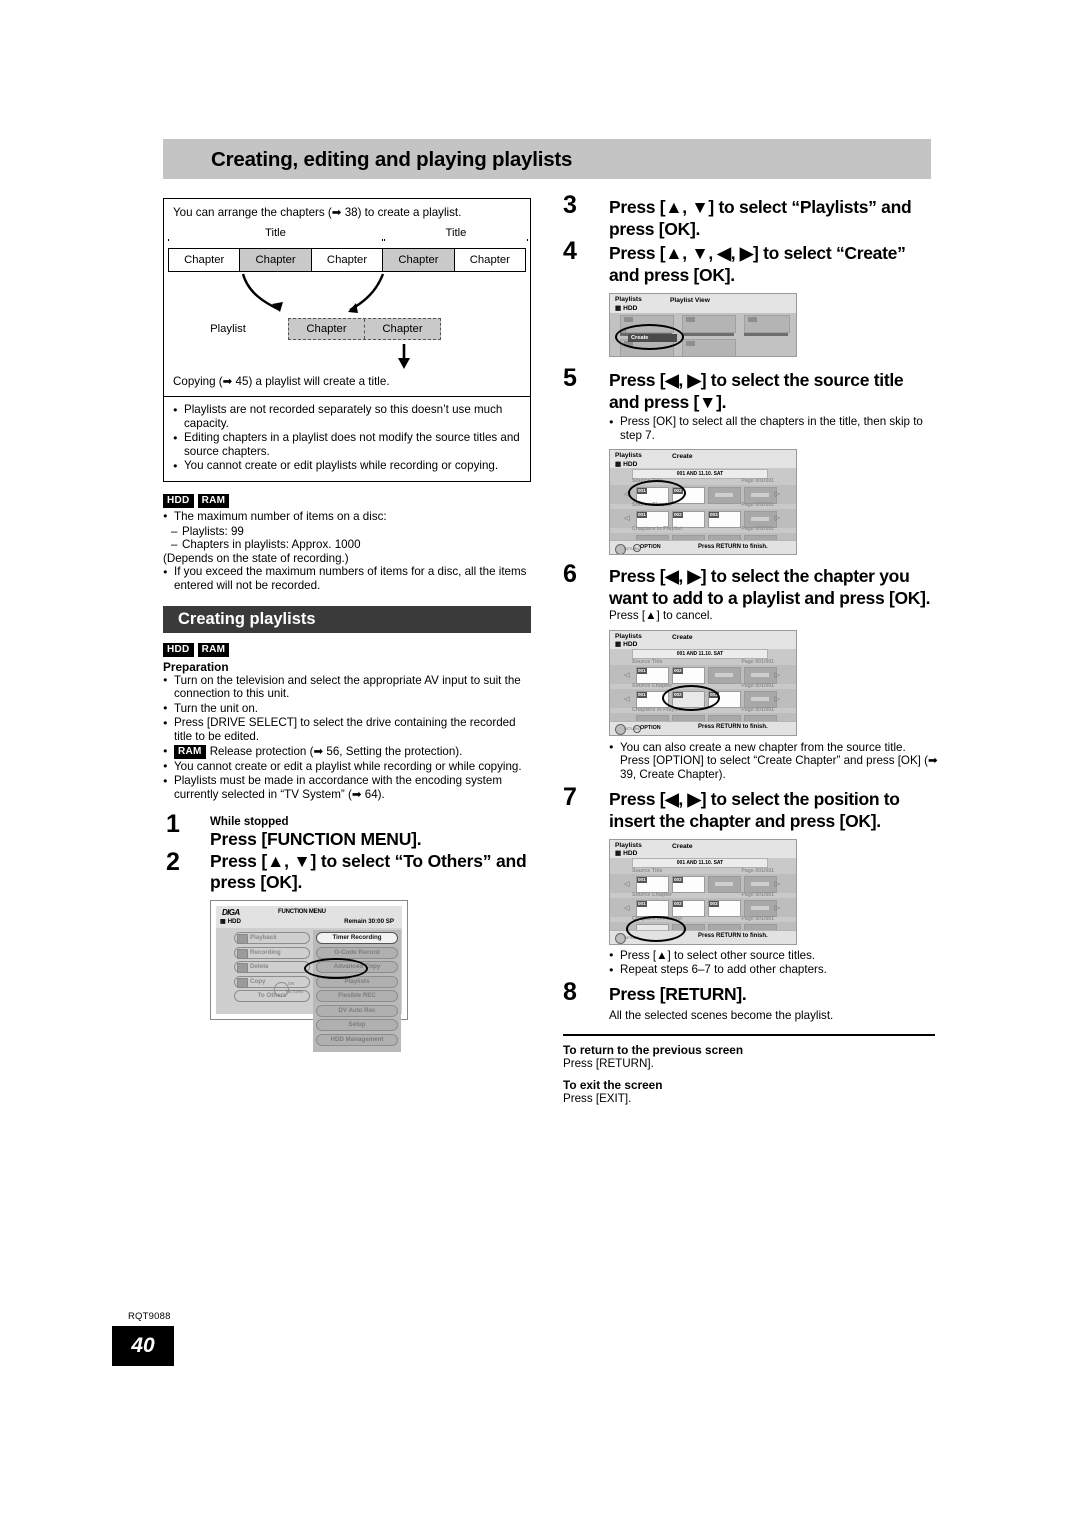 This screenshot has height=1528, width=1080. I want to click on highlight-ellipse-create, so click(649, 337).